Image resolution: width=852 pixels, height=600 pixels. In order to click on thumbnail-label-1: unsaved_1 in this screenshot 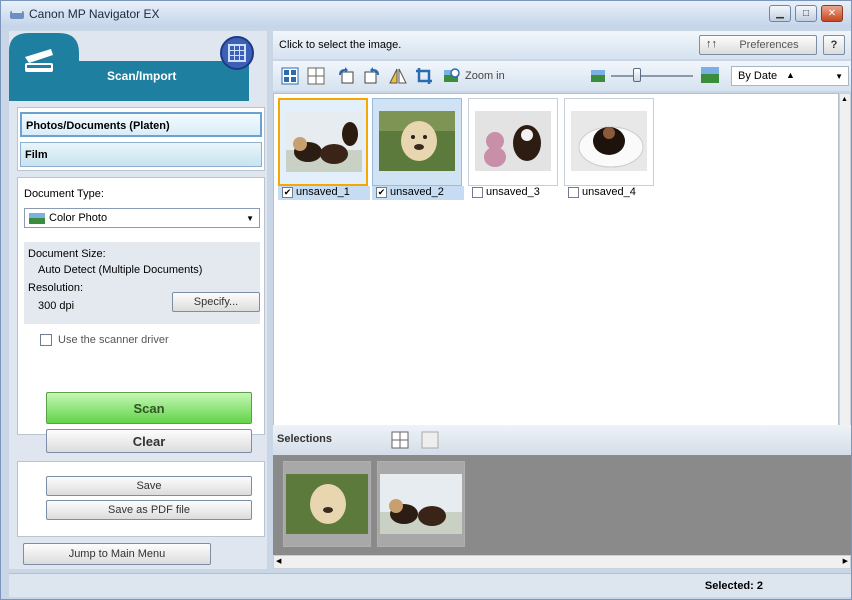, I will do `click(323, 192)`.